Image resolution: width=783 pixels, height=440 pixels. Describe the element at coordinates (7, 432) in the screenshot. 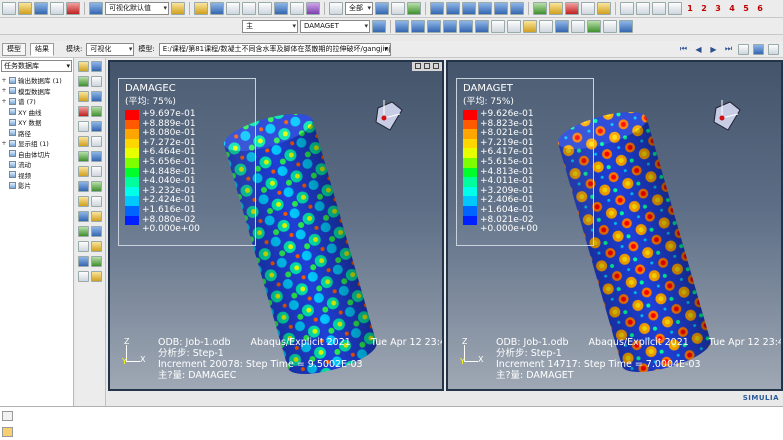

I see `python-console-icon` at that location.